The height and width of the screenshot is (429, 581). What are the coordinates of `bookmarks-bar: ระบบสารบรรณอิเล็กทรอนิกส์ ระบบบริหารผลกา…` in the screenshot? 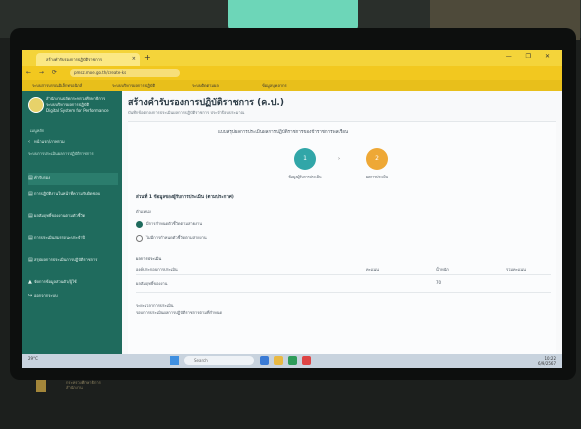 It's located at (292, 85).